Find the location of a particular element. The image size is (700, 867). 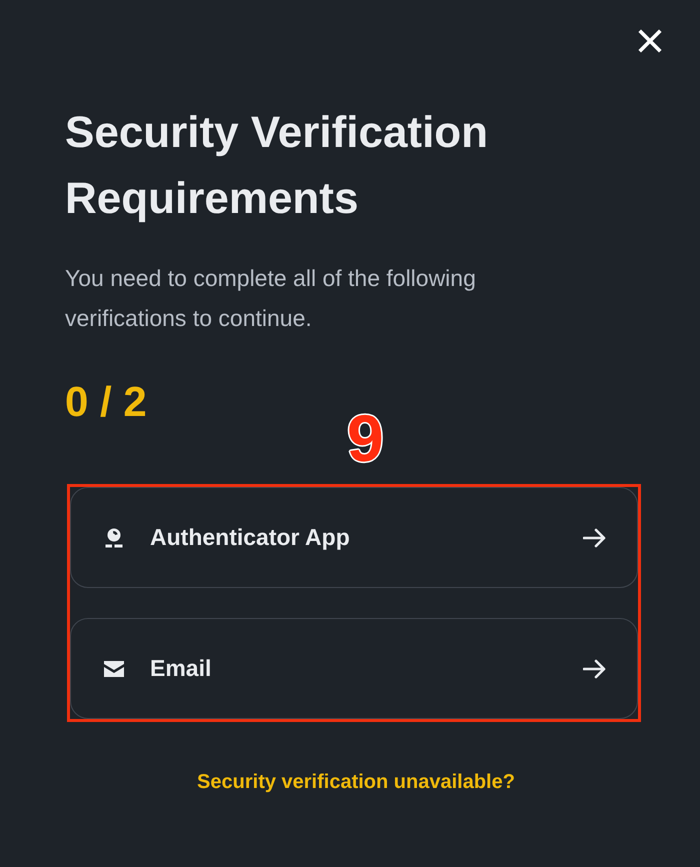

envelope-icon is located at coordinates (114, 668).